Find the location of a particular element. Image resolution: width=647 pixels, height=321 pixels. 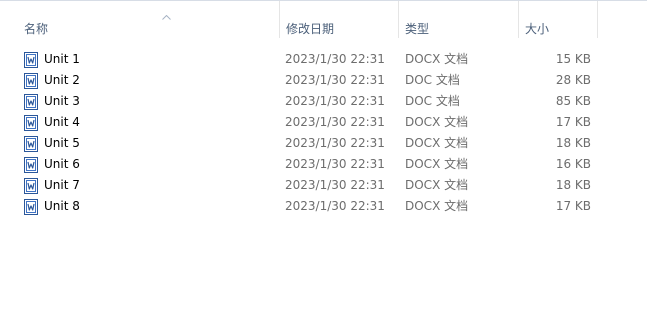

column-header-size: 大小 is located at coordinates (558, 19).